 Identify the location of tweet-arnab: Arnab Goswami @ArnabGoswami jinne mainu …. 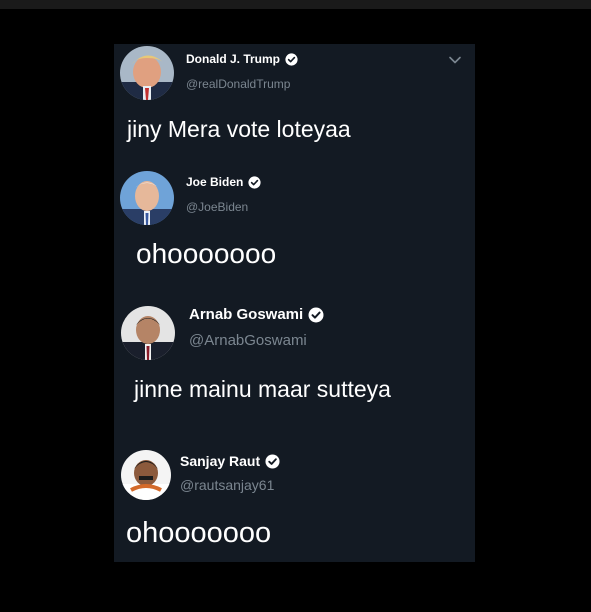
(294, 362).